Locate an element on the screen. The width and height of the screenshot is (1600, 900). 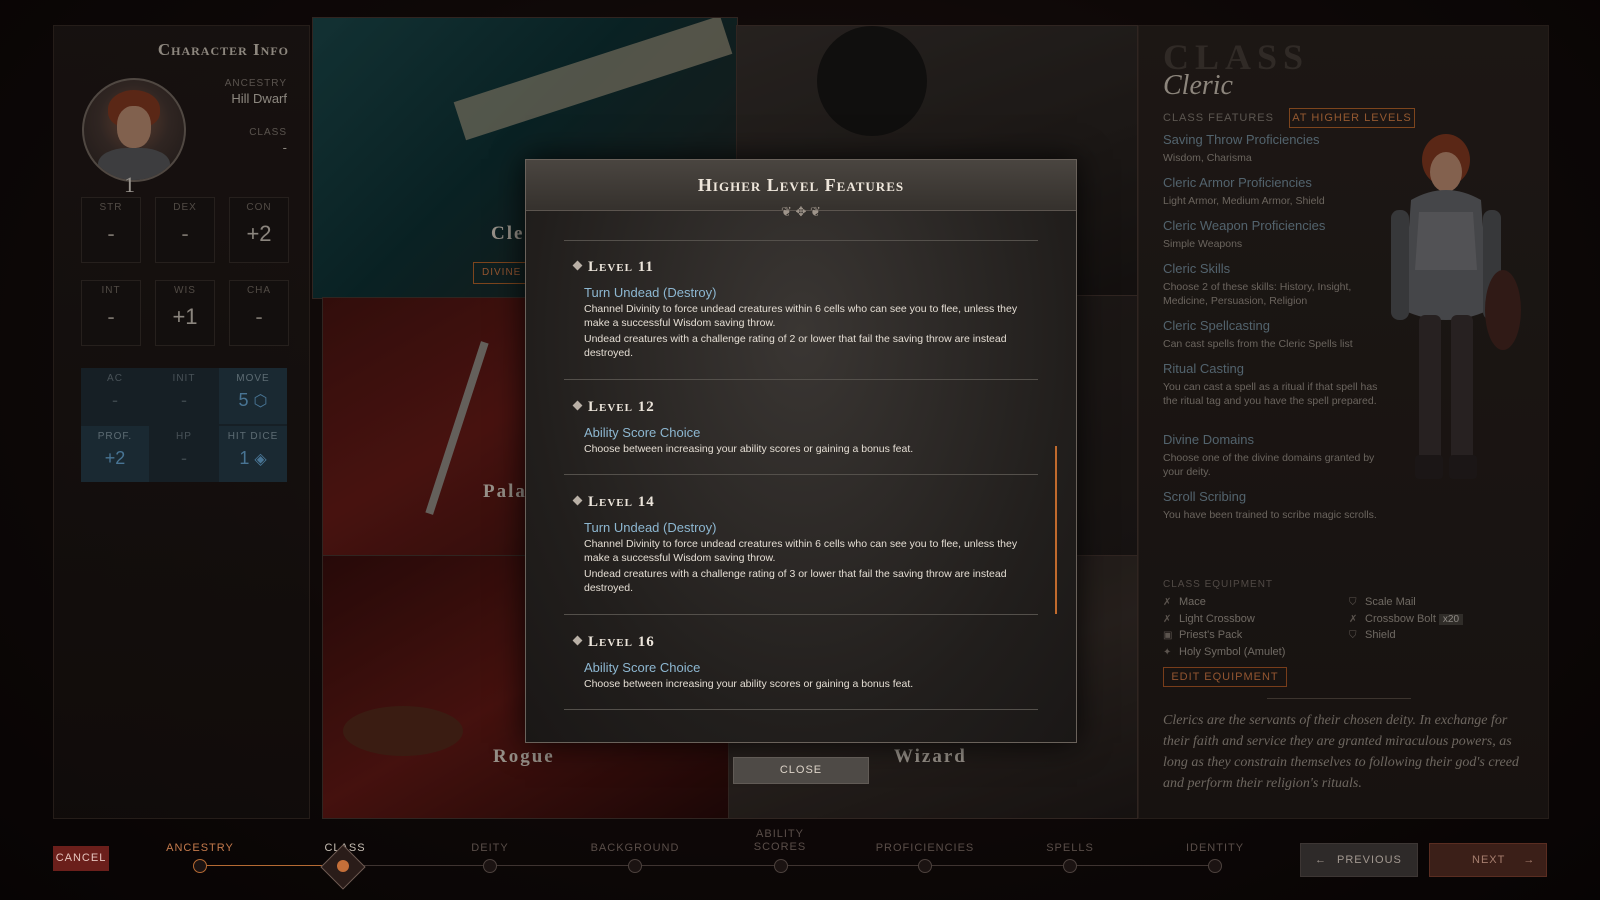
previous-button: ← PREVIOUS is located at coordinates (1359, 860).